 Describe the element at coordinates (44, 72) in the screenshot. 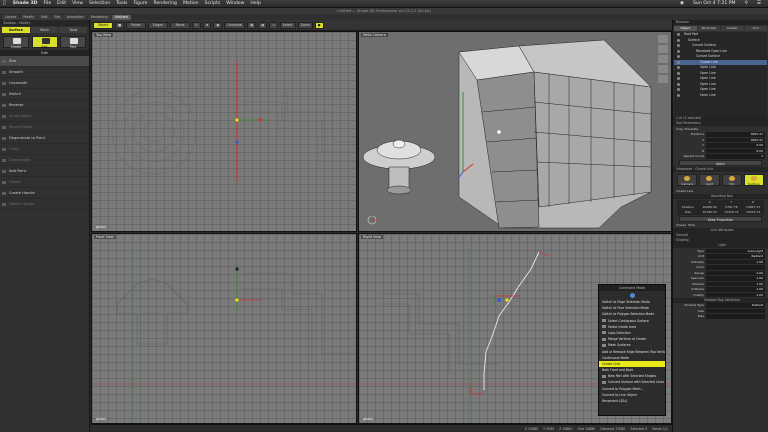

I see `edit-command-item: Smooth` at that location.